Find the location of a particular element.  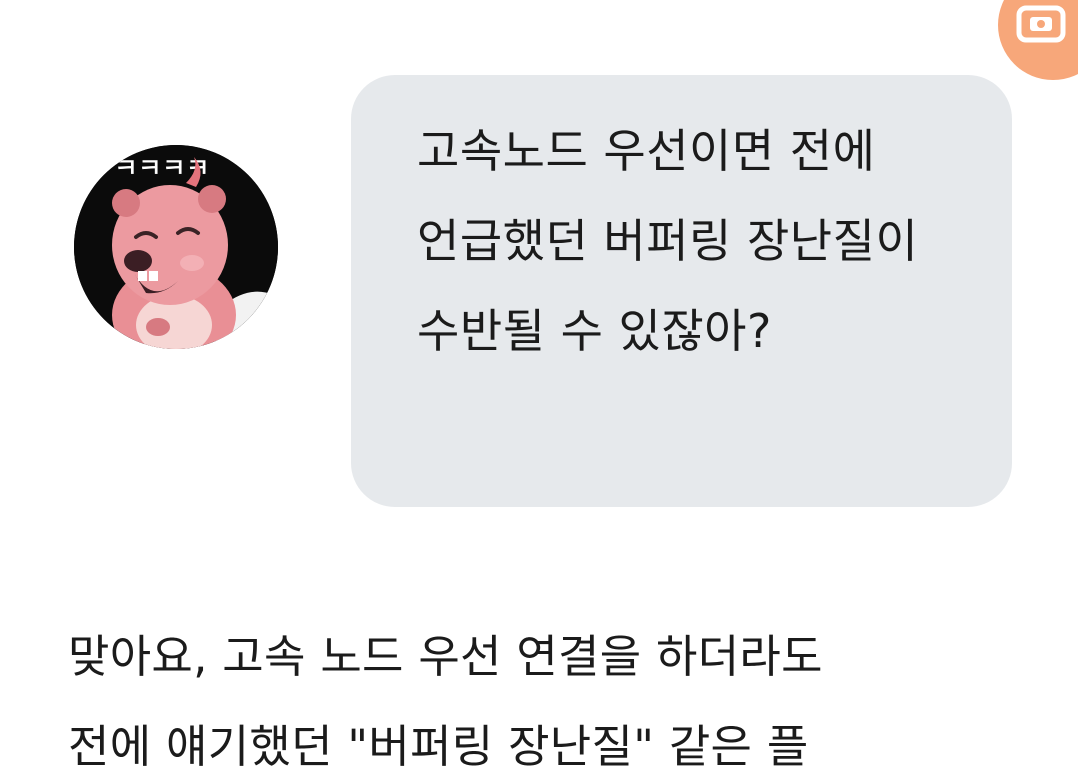

capture-button is located at coordinates (1038, 40).